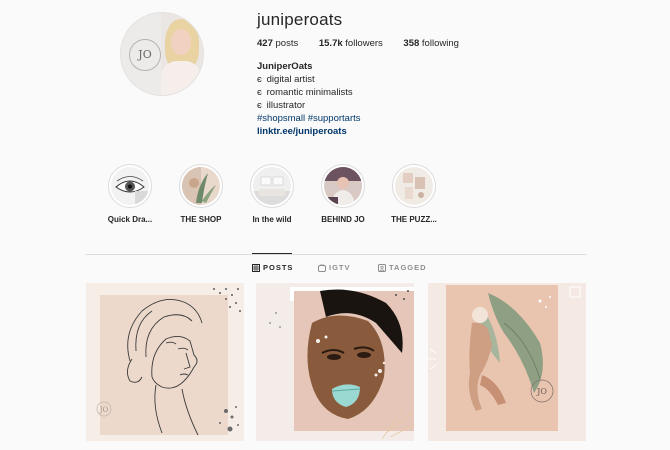 The height and width of the screenshot is (450, 670). I want to click on tagged-icon, so click(382, 267).